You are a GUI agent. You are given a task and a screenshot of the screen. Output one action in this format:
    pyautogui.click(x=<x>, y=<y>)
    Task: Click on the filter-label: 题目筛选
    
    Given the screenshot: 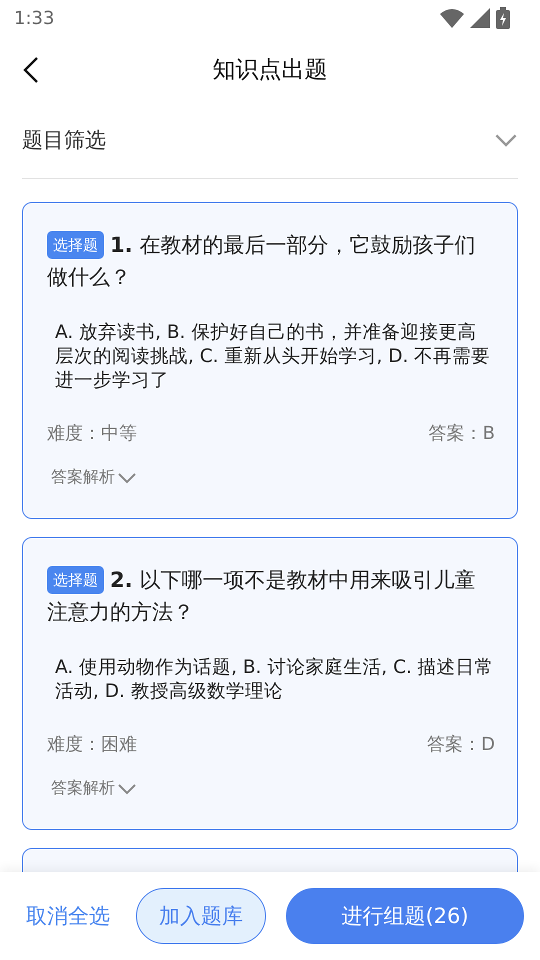 What is the action you would take?
    pyautogui.click(x=64, y=140)
    